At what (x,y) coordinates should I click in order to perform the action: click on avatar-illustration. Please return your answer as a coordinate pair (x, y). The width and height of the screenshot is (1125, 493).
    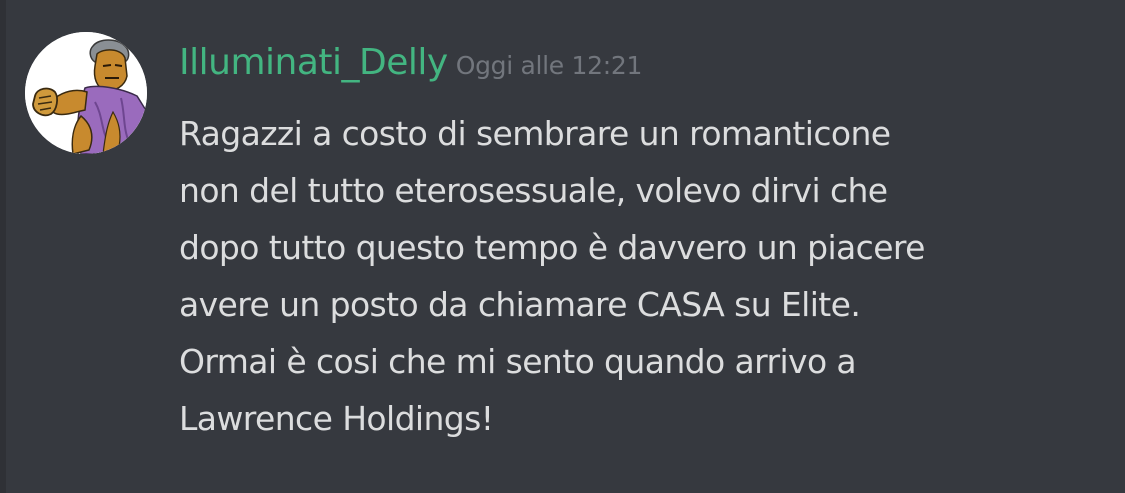
    Looking at the image, I should click on (86, 93).